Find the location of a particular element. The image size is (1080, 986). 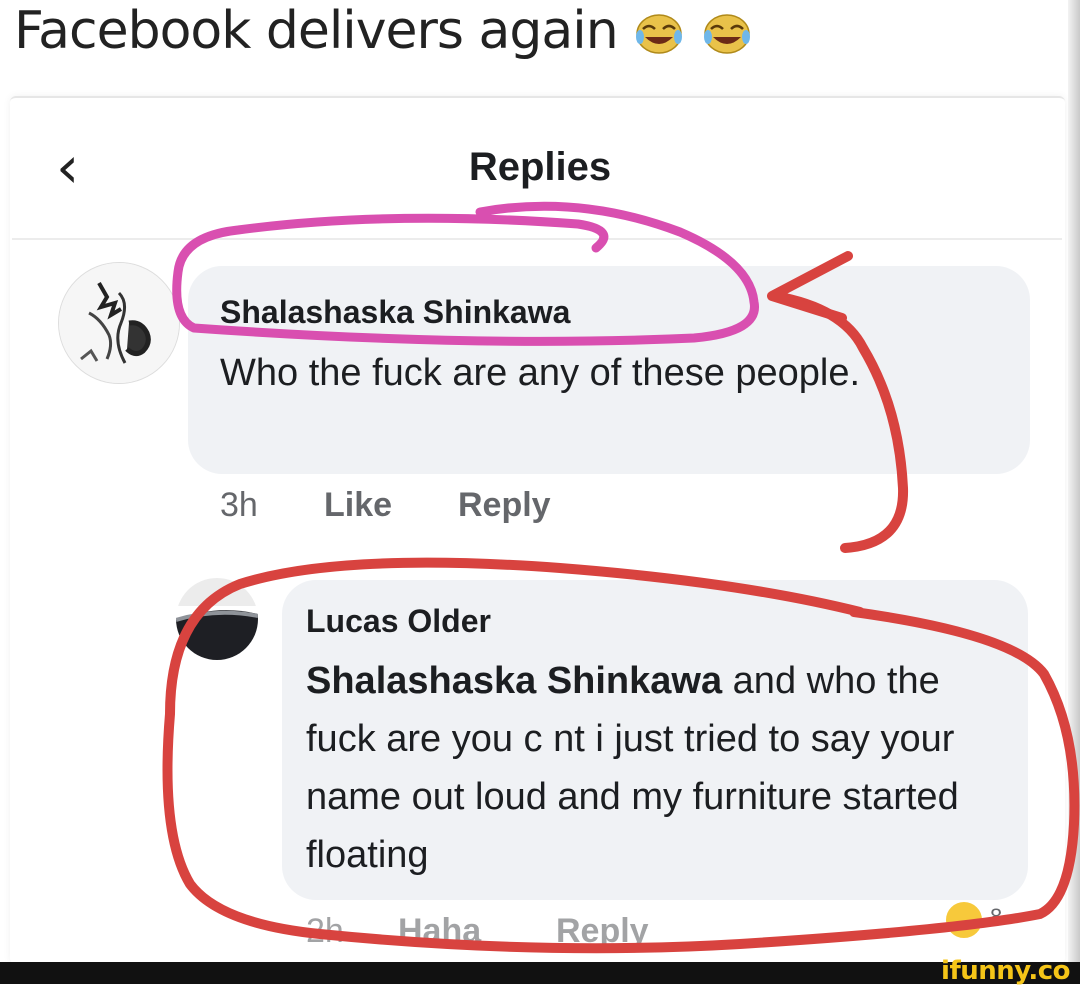

haha-button: Haha is located at coordinates (439, 931).